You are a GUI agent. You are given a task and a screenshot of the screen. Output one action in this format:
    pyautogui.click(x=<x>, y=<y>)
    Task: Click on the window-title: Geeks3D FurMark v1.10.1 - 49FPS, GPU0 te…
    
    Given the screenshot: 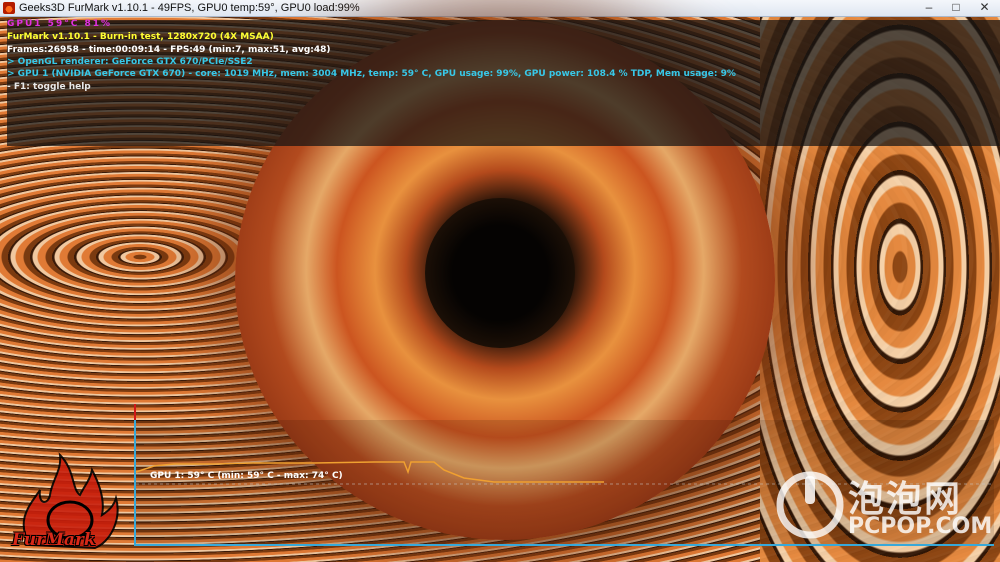 What is the action you would take?
    pyautogui.click(x=189, y=8)
    